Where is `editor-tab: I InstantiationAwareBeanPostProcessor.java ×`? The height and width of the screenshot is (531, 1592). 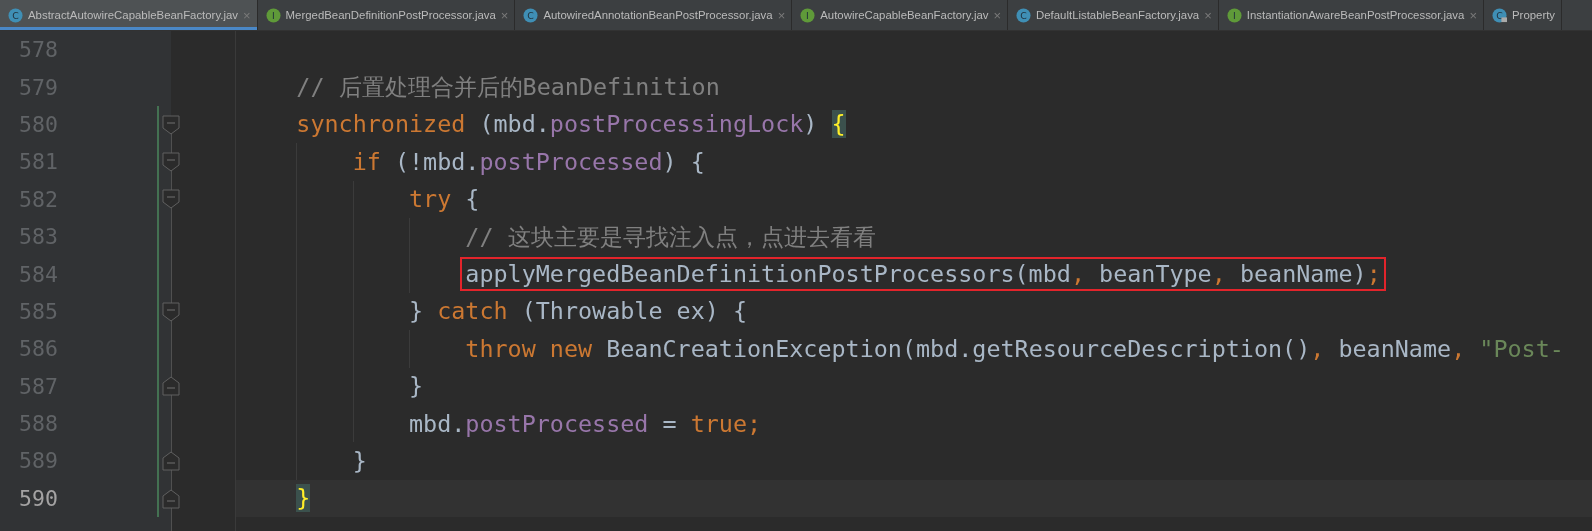
editor-tab: I InstantiationAwareBeanPostProcessor.java × is located at coordinates (1351, 15).